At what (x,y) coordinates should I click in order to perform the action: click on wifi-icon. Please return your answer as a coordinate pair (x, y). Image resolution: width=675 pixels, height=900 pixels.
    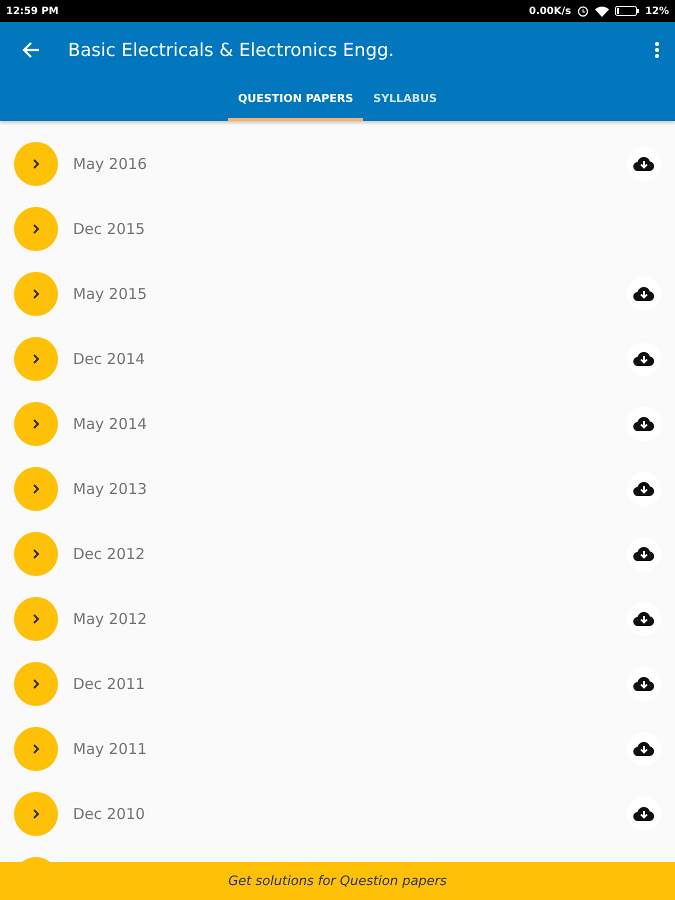
    Looking at the image, I should click on (602, 11).